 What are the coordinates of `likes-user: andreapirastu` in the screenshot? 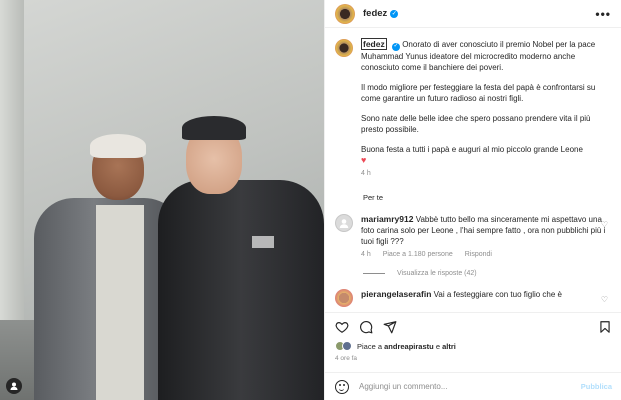 It's located at (409, 346).